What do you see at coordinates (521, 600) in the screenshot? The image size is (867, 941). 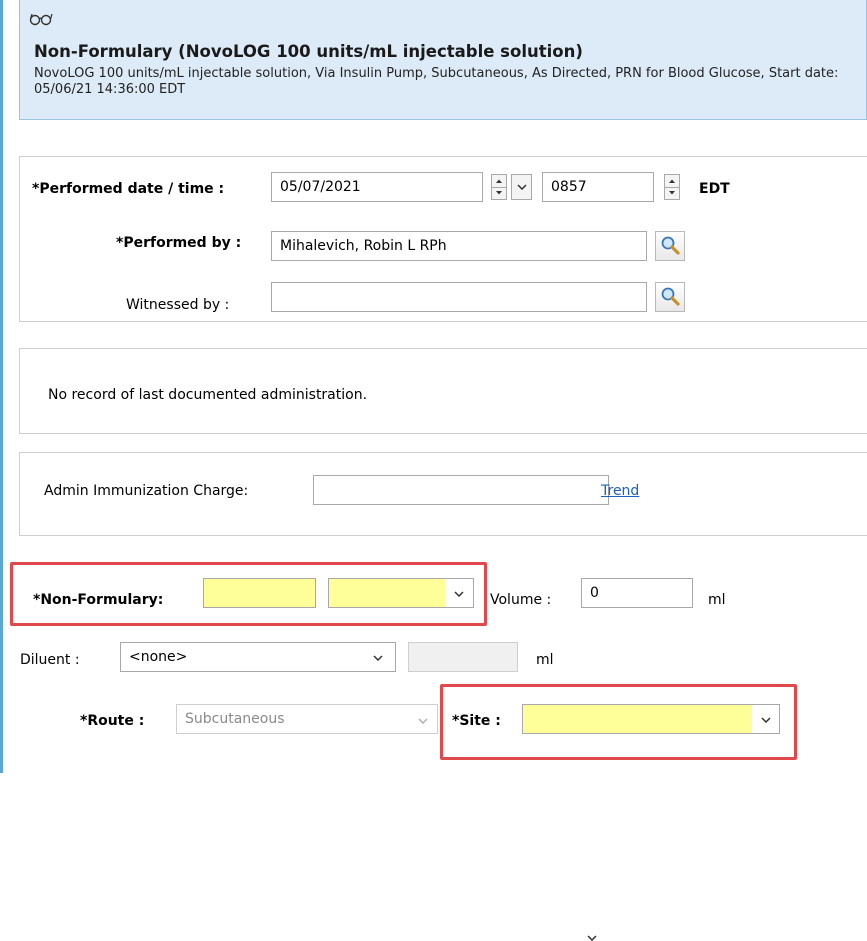 I see `volume-label: Volume :` at bounding box center [521, 600].